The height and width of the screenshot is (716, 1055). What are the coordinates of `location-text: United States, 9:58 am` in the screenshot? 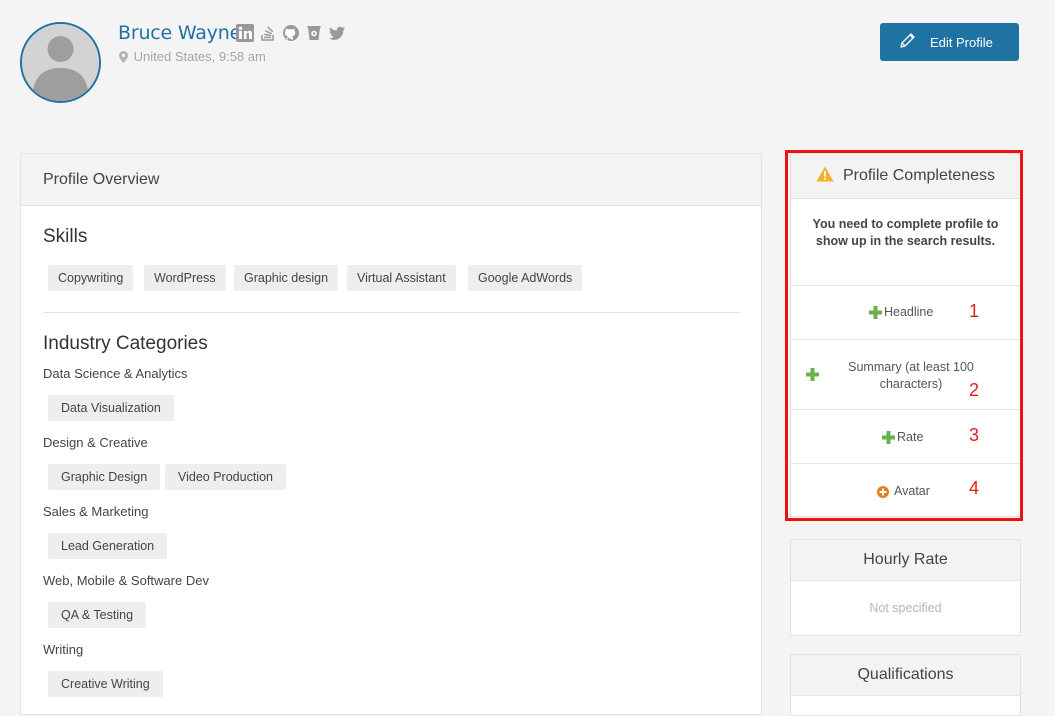 It's located at (199, 56).